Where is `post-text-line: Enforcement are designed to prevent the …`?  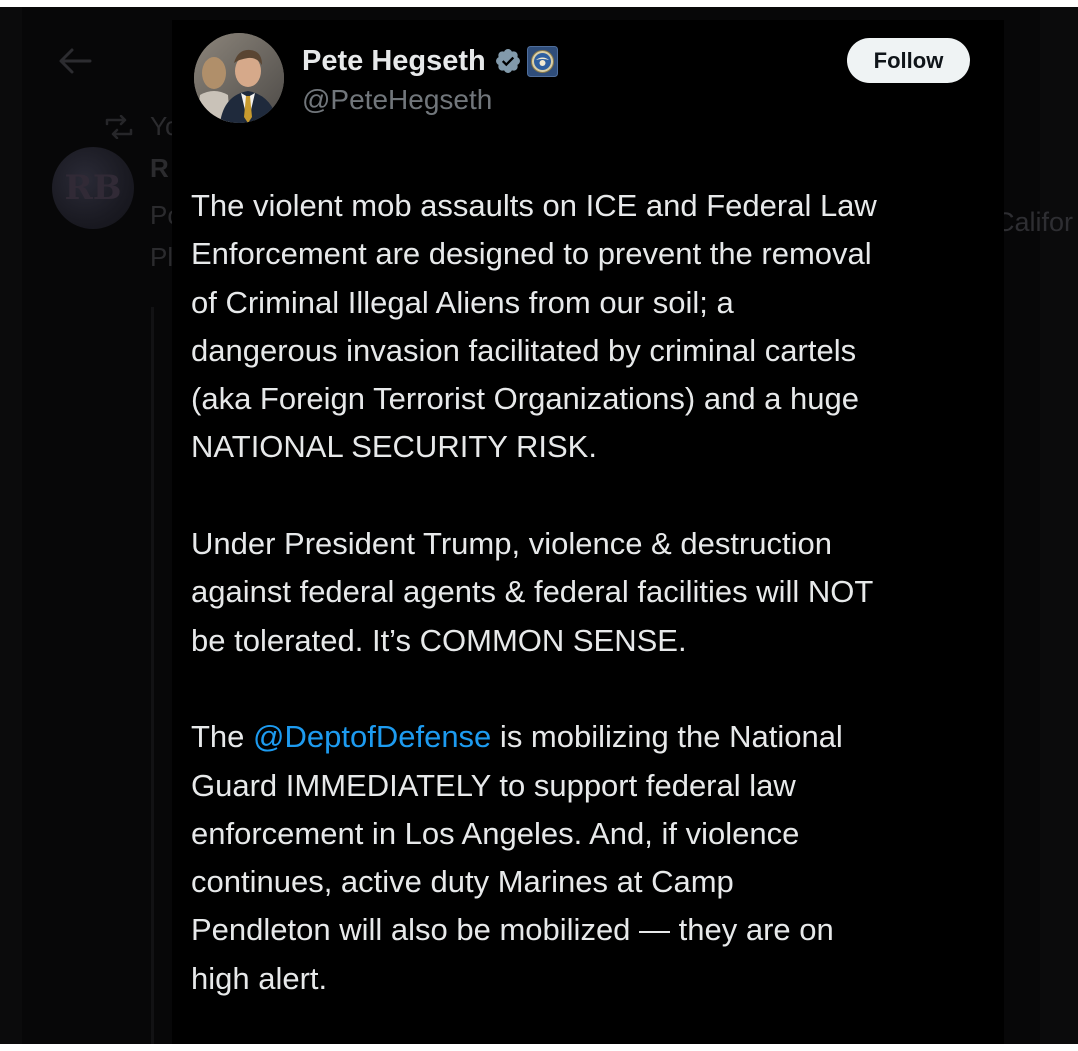
post-text-line: Enforcement are designed to prevent the … is located at coordinates (531, 254).